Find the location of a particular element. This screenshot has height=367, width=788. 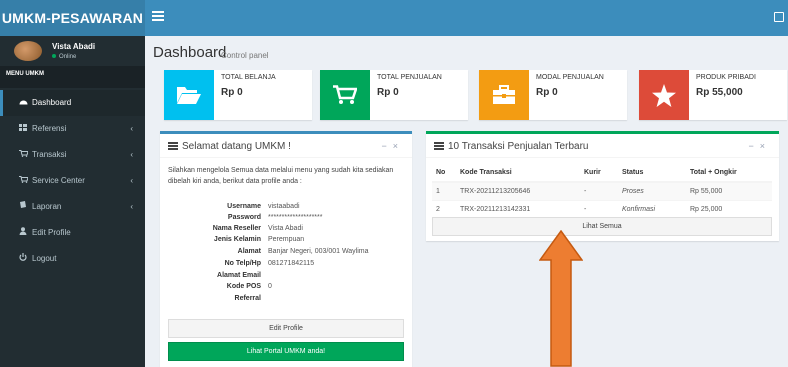

sidebar-item-dashboard: Dashboard is located at coordinates (72, 103).